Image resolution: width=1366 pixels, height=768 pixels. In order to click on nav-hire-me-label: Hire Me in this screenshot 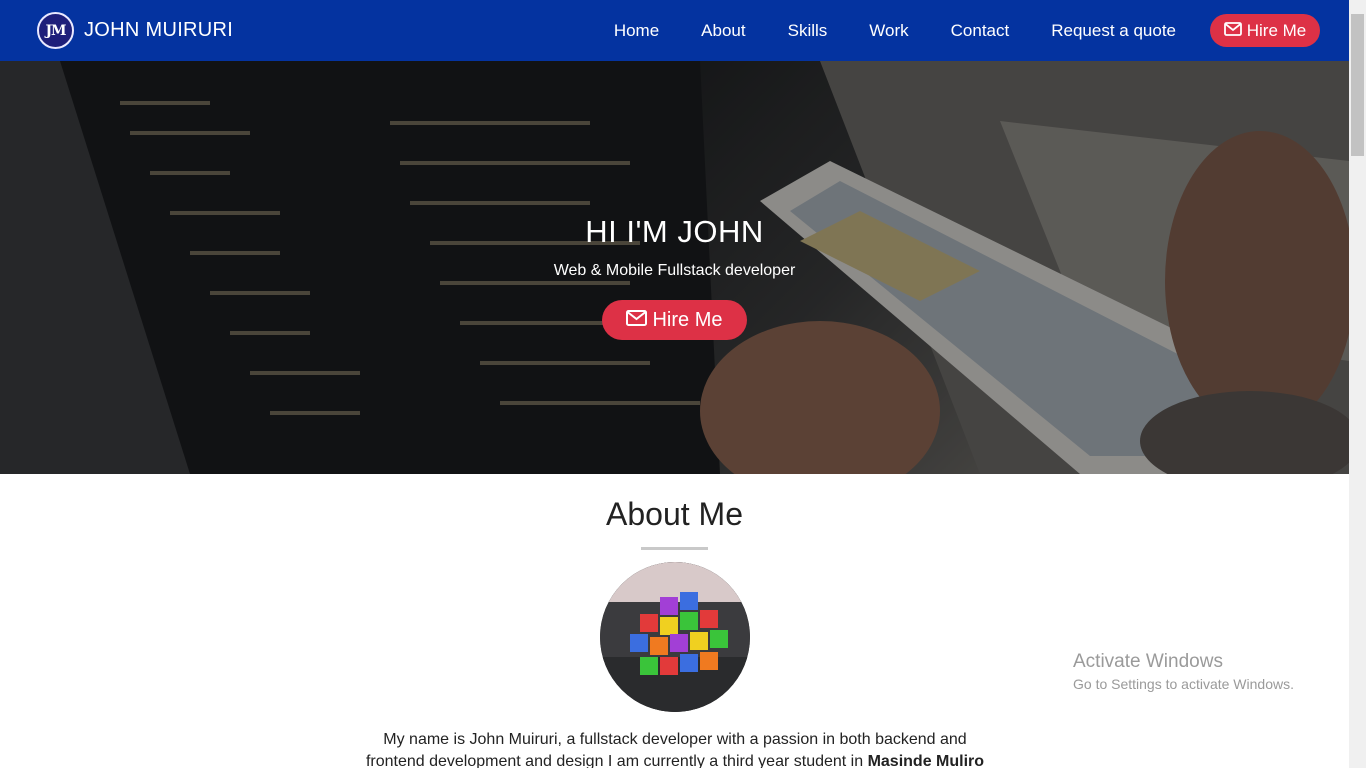, I will do `click(1276, 30)`.